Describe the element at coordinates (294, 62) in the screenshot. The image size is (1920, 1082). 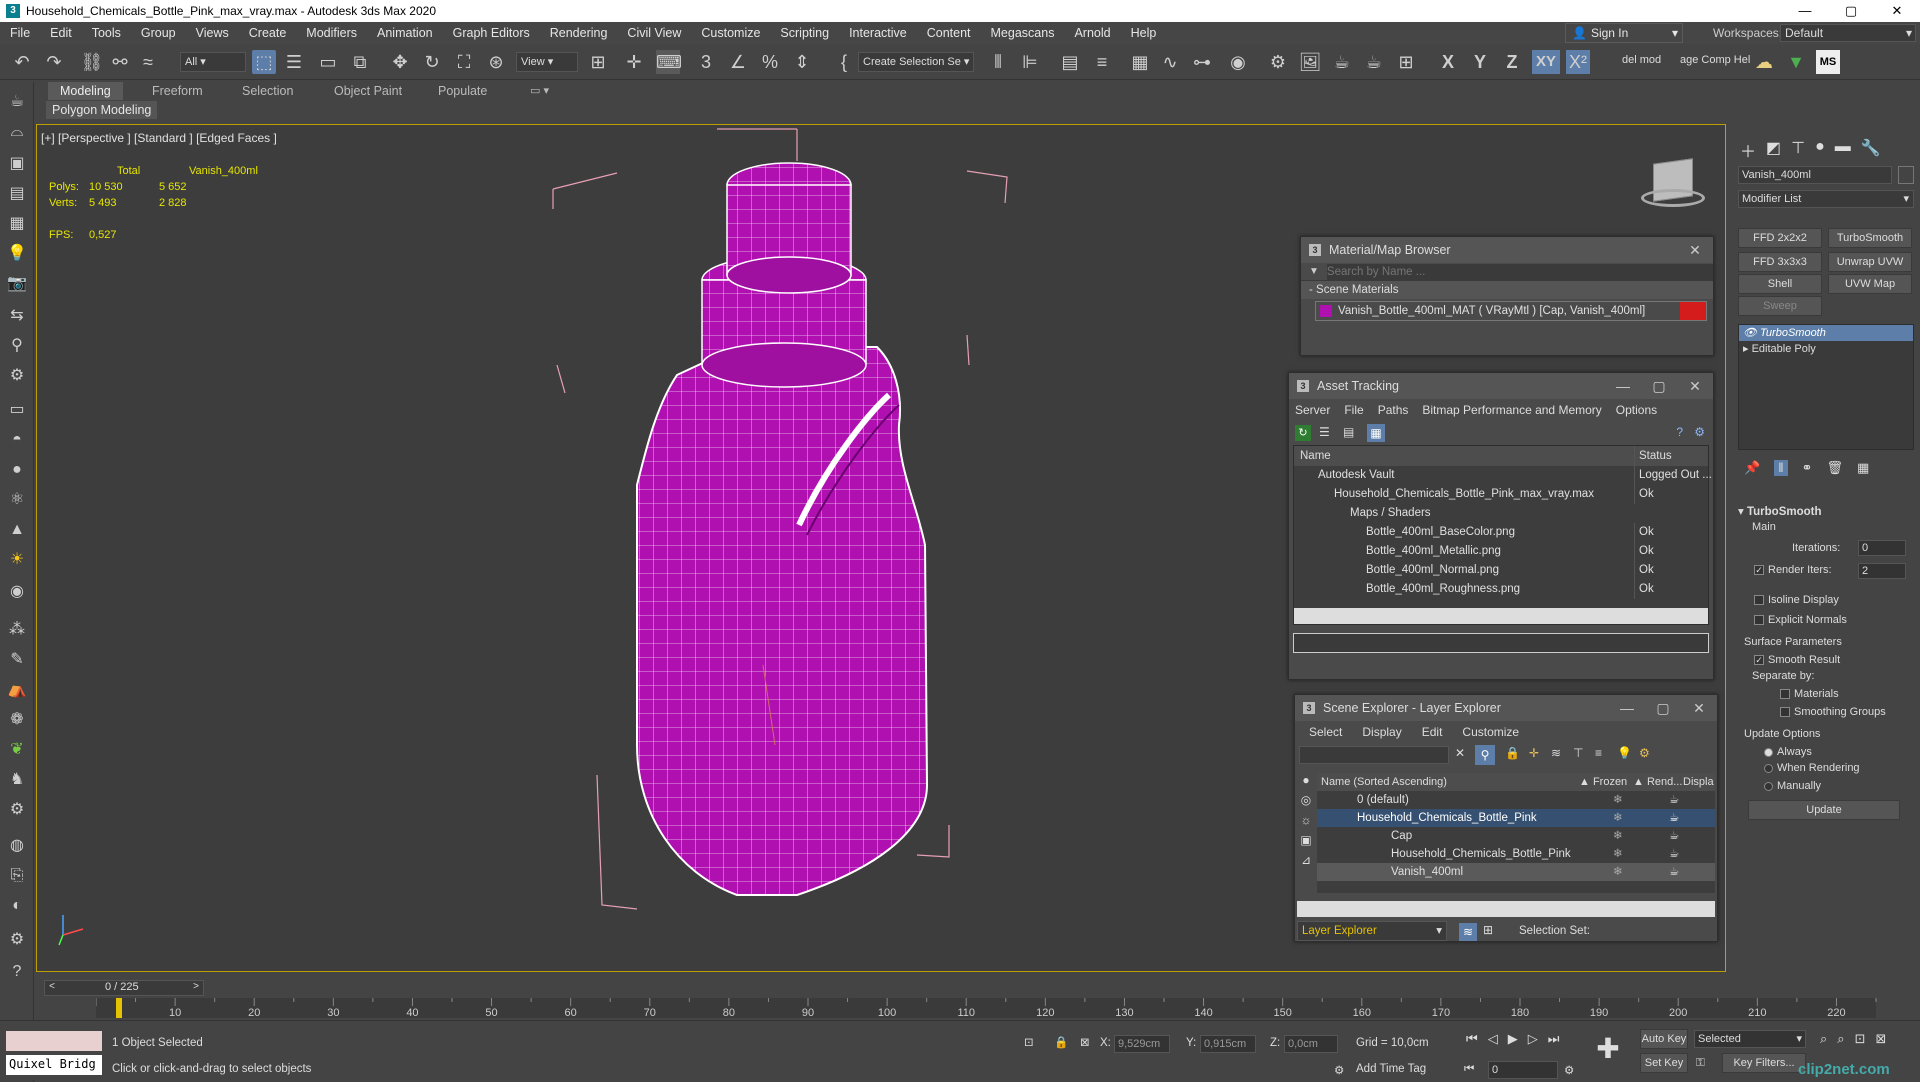
I see `select-by-name-icon: ☰` at that location.